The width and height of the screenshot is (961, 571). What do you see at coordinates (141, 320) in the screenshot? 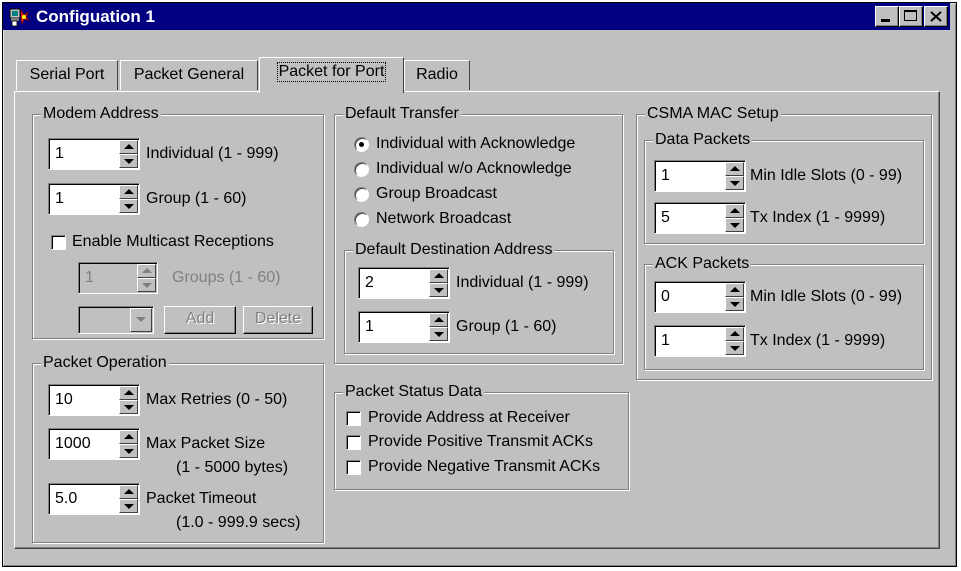
I see `chevron-down-icon` at bounding box center [141, 320].